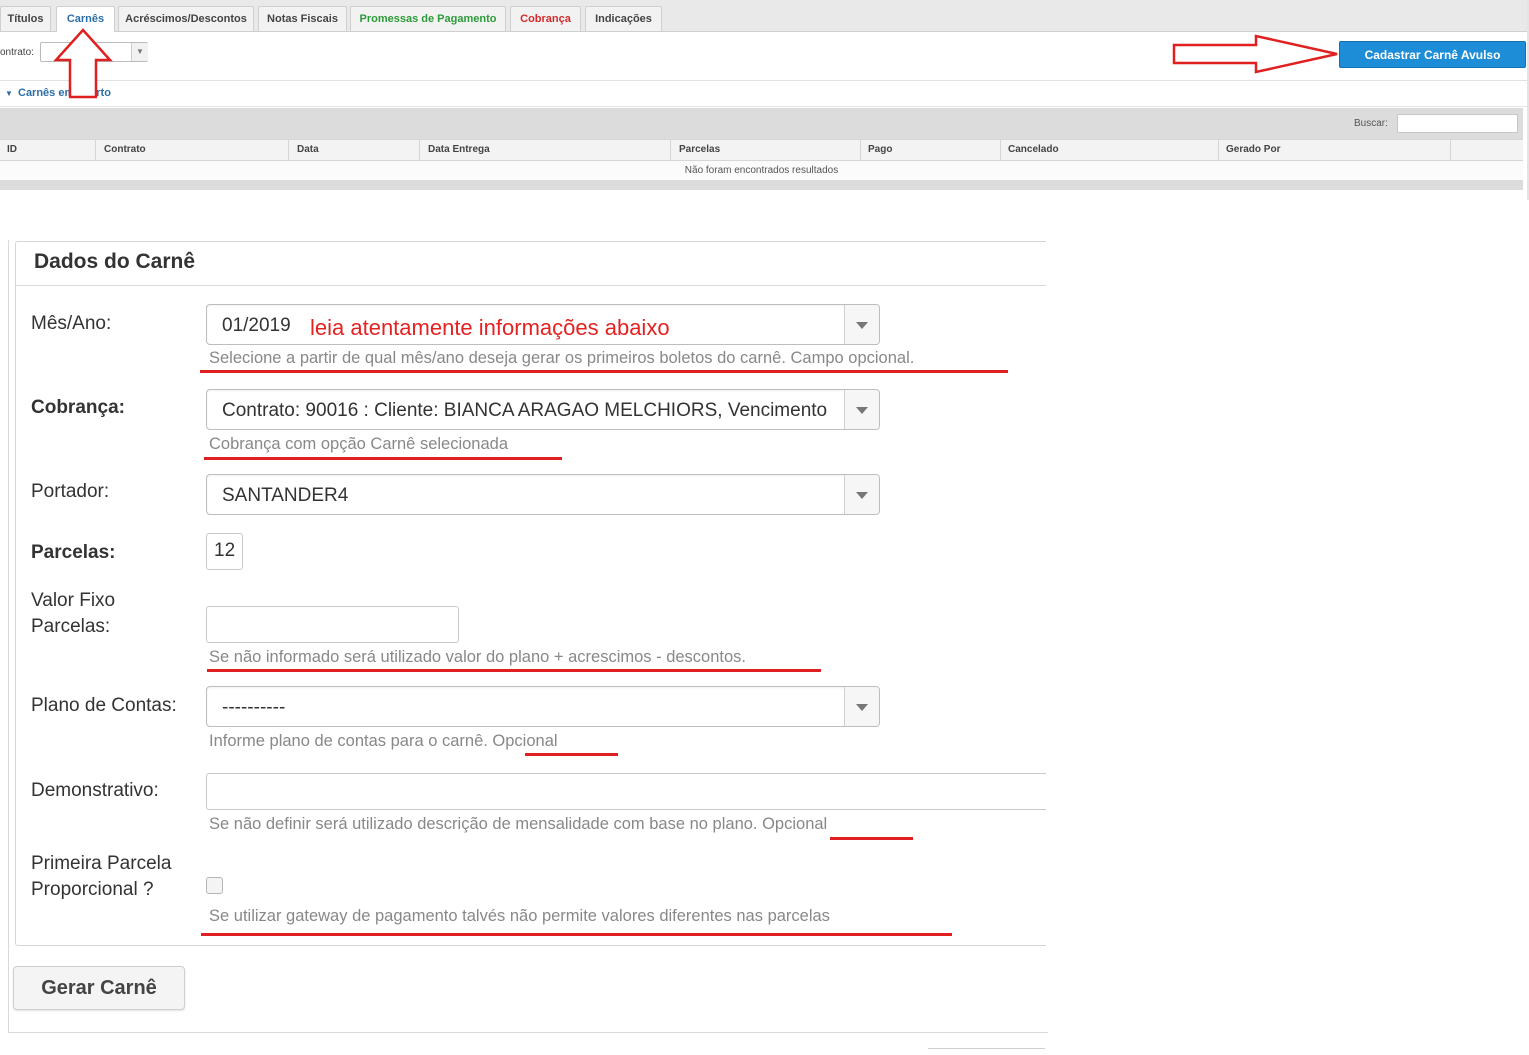  I want to click on demonstrativo-input, so click(626, 791).